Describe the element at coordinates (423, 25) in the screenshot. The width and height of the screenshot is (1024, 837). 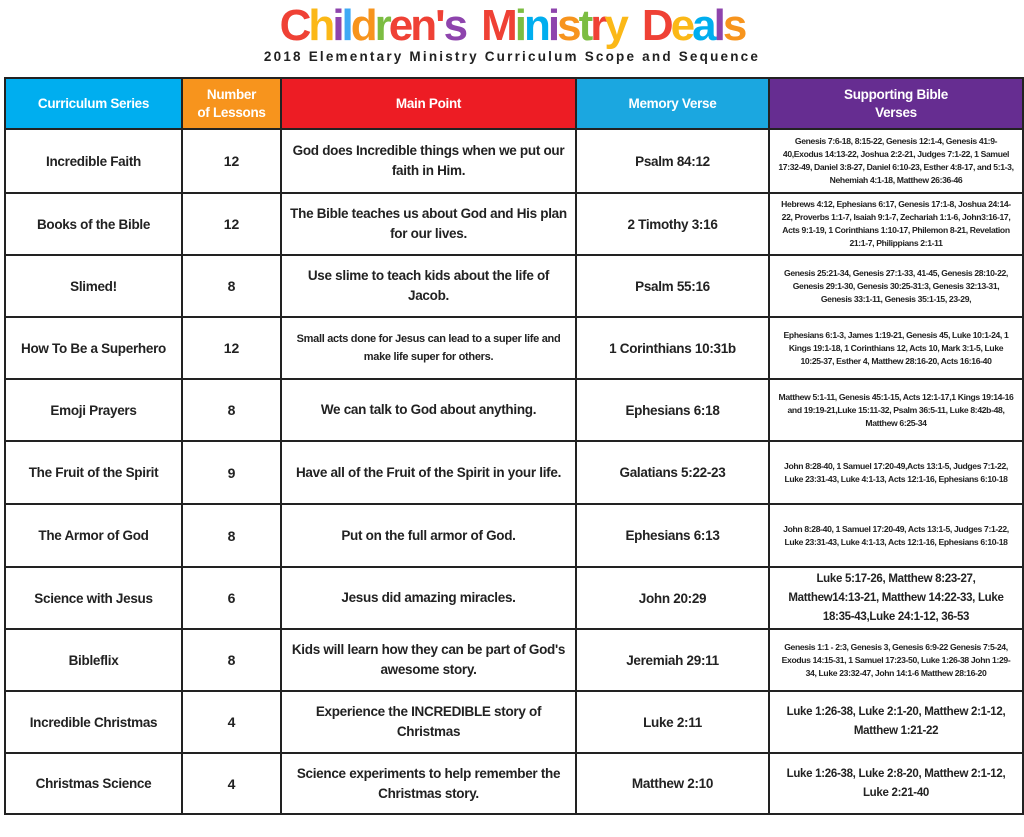
I see `logo-letter: n` at that location.